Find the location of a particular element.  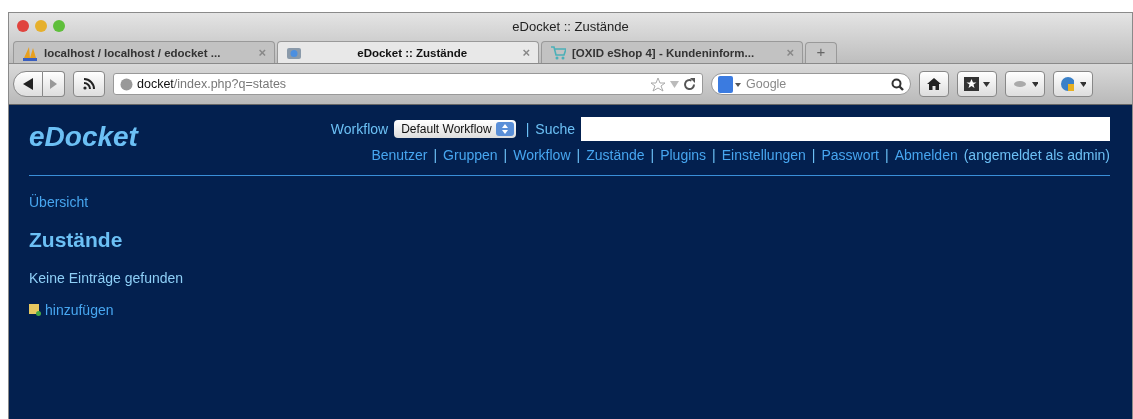

add-link: hinzufügen is located at coordinates (79, 310).